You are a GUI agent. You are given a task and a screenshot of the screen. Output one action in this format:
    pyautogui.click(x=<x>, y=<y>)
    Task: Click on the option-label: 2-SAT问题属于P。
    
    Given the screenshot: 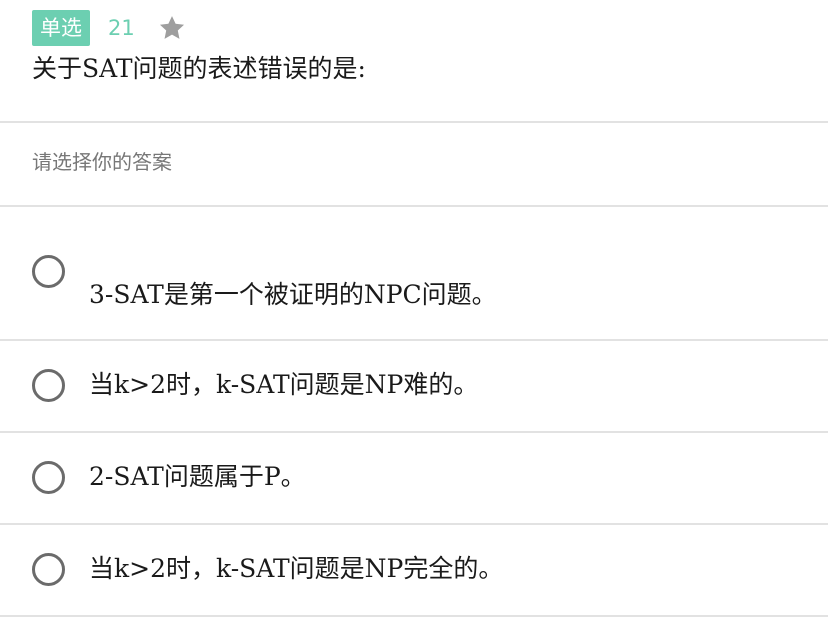 What is the action you would take?
    pyautogui.click(x=197, y=476)
    